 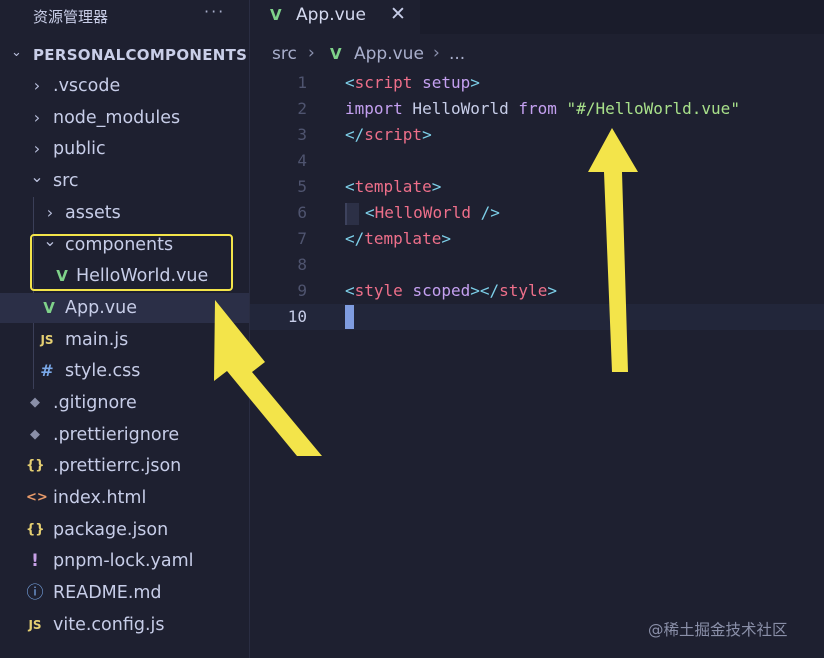 What do you see at coordinates (432, 212) in the screenshot?
I see `code-text: <HelloWorld />` at bounding box center [432, 212].